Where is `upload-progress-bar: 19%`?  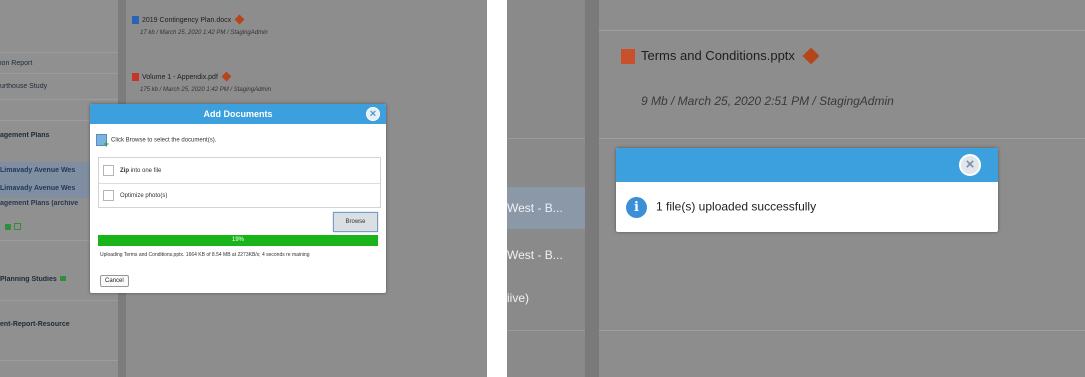
upload-progress-bar: 19% is located at coordinates (238, 240).